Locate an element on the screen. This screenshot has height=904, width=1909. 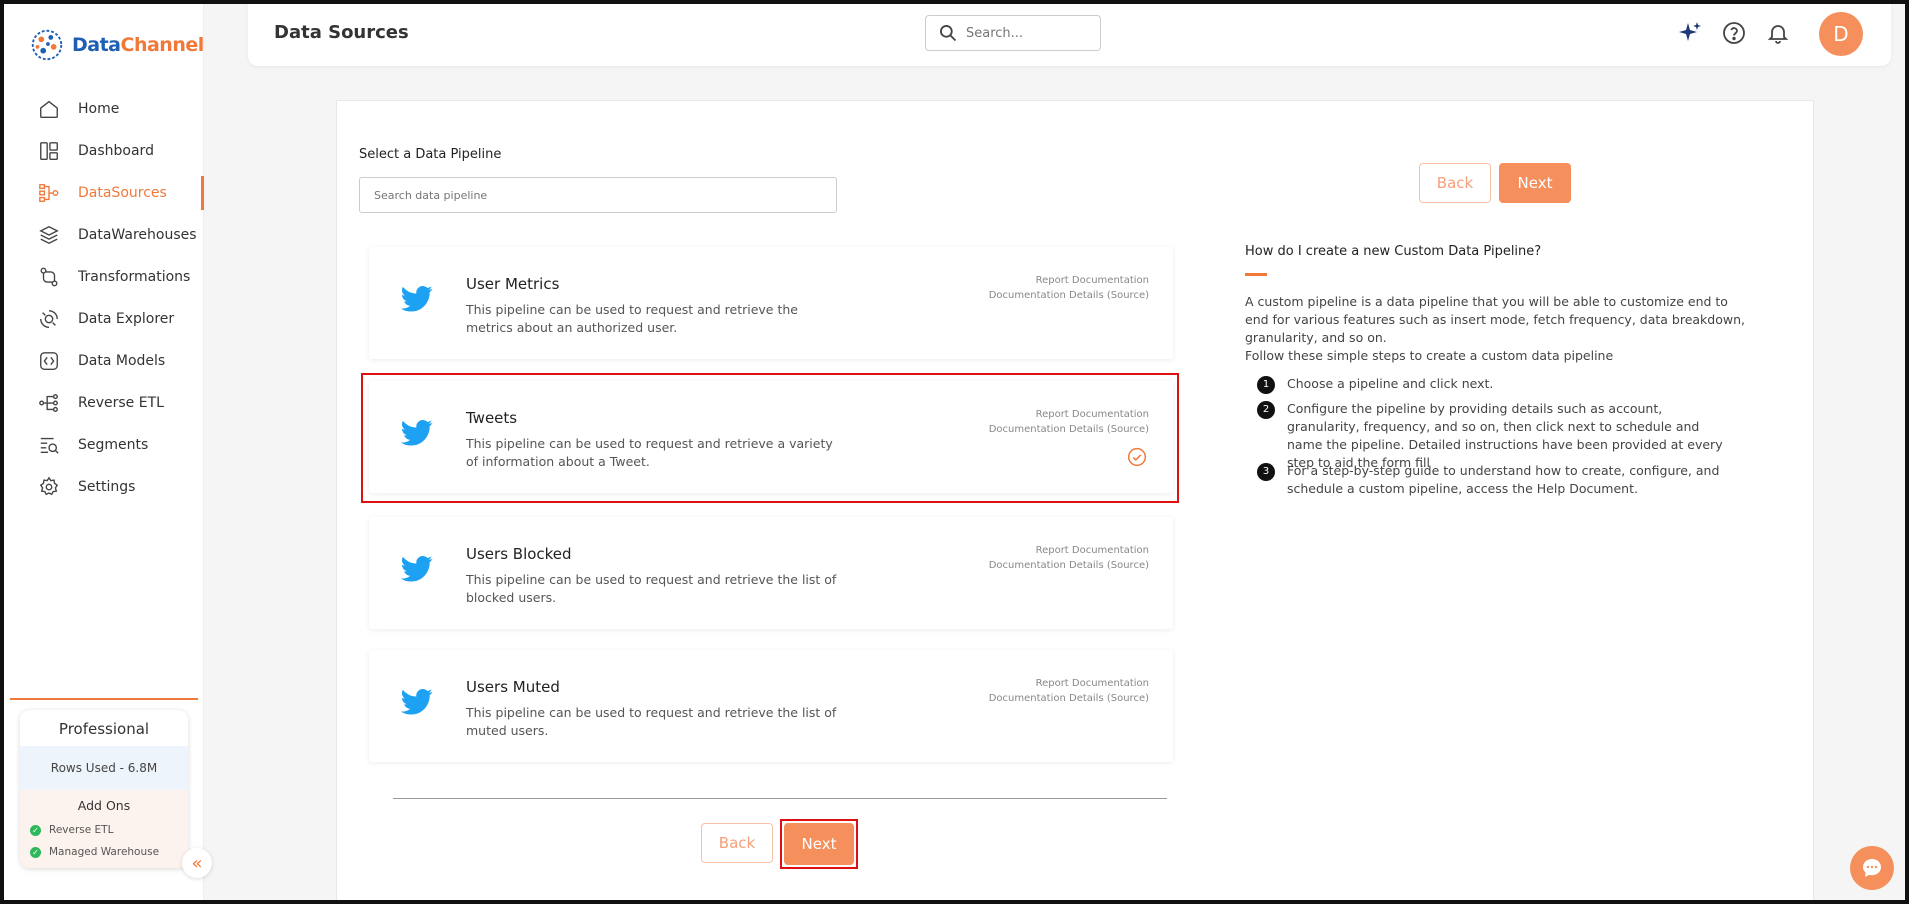
plan-divider is located at coordinates (104, 699).